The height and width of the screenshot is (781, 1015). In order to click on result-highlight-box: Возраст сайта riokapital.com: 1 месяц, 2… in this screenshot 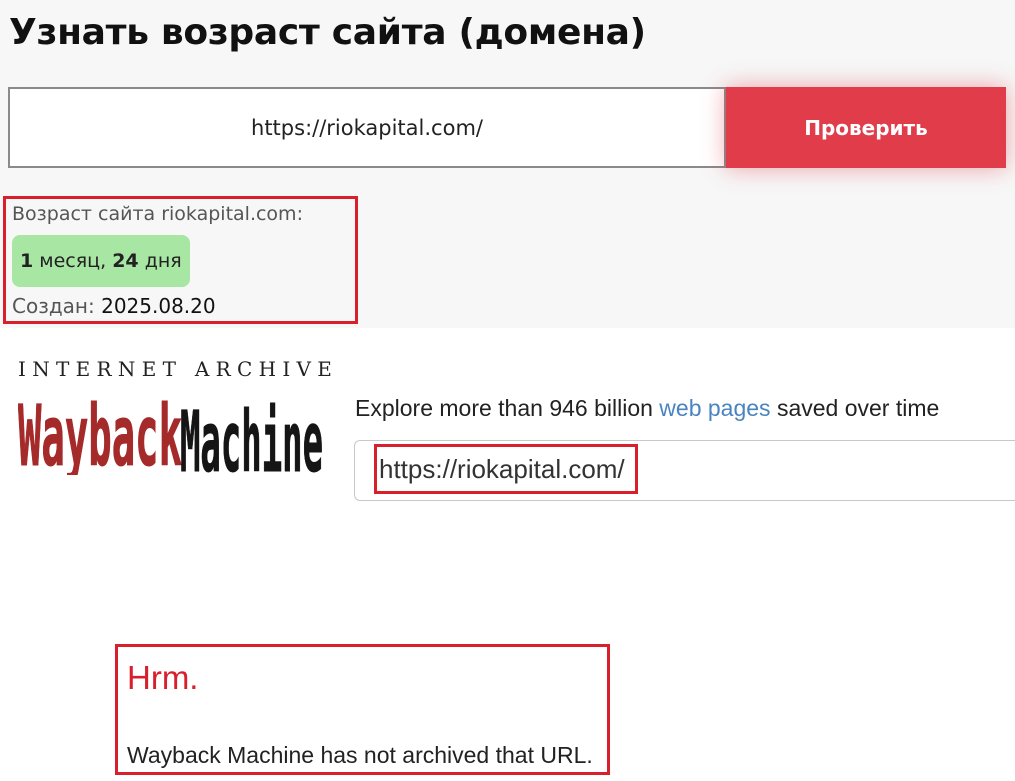, I will do `click(180, 260)`.